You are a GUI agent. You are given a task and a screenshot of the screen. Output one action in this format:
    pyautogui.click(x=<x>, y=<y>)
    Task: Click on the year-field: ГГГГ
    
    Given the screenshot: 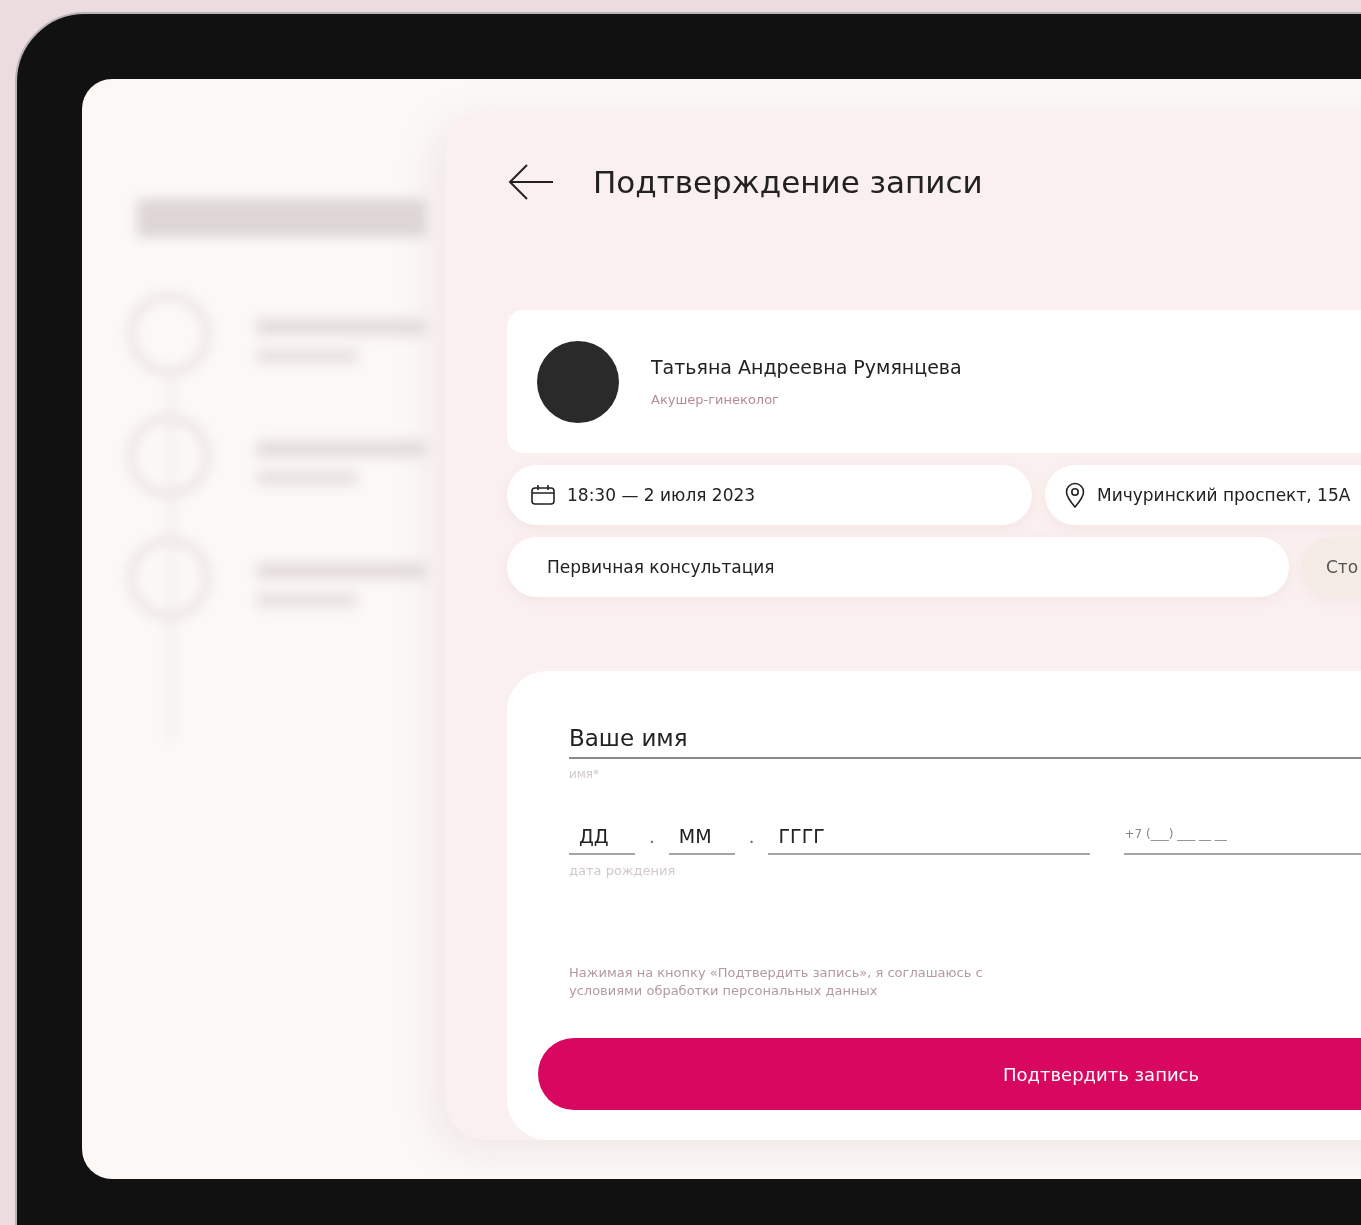 What is the action you would take?
    pyautogui.click(x=929, y=838)
    